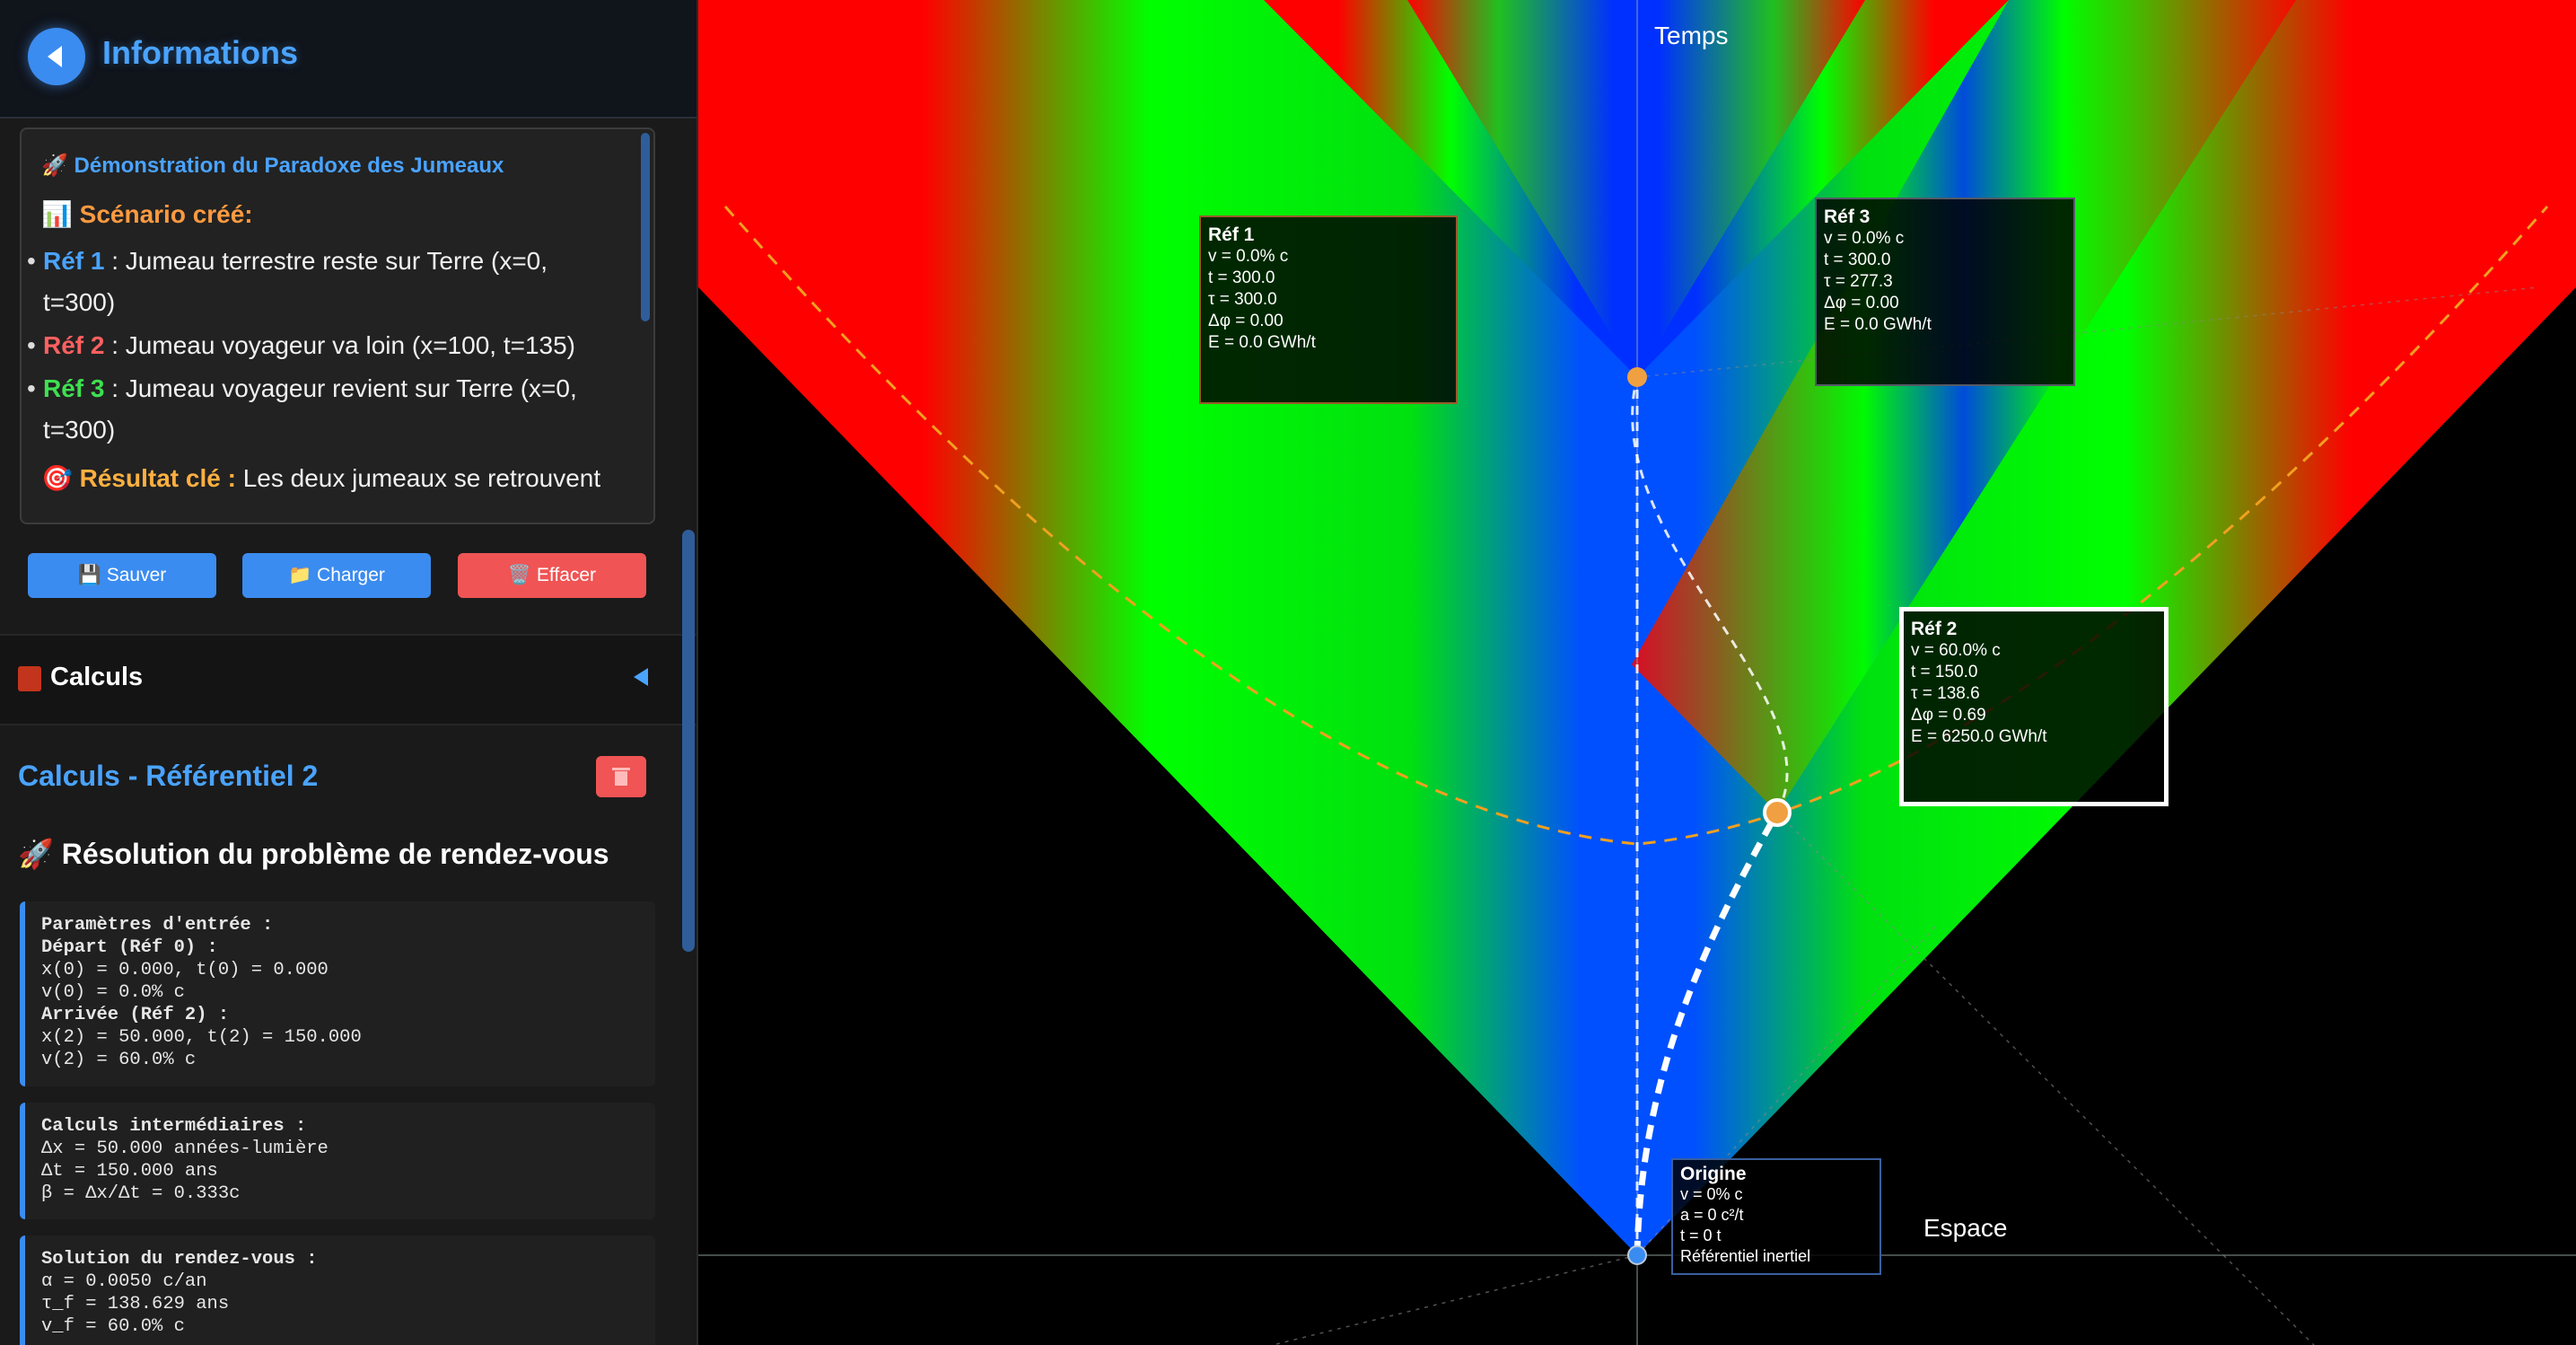 The height and width of the screenshot is (1345, 2576). What do you see at coordinates (200, 52) in the screenshot?
I see `panel-title: Informations` at bounding box center [200, 52].